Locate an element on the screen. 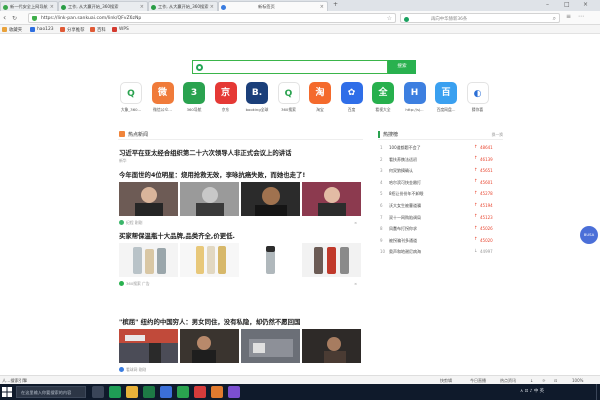  thermos-photo is located at coordinates (209, 260).